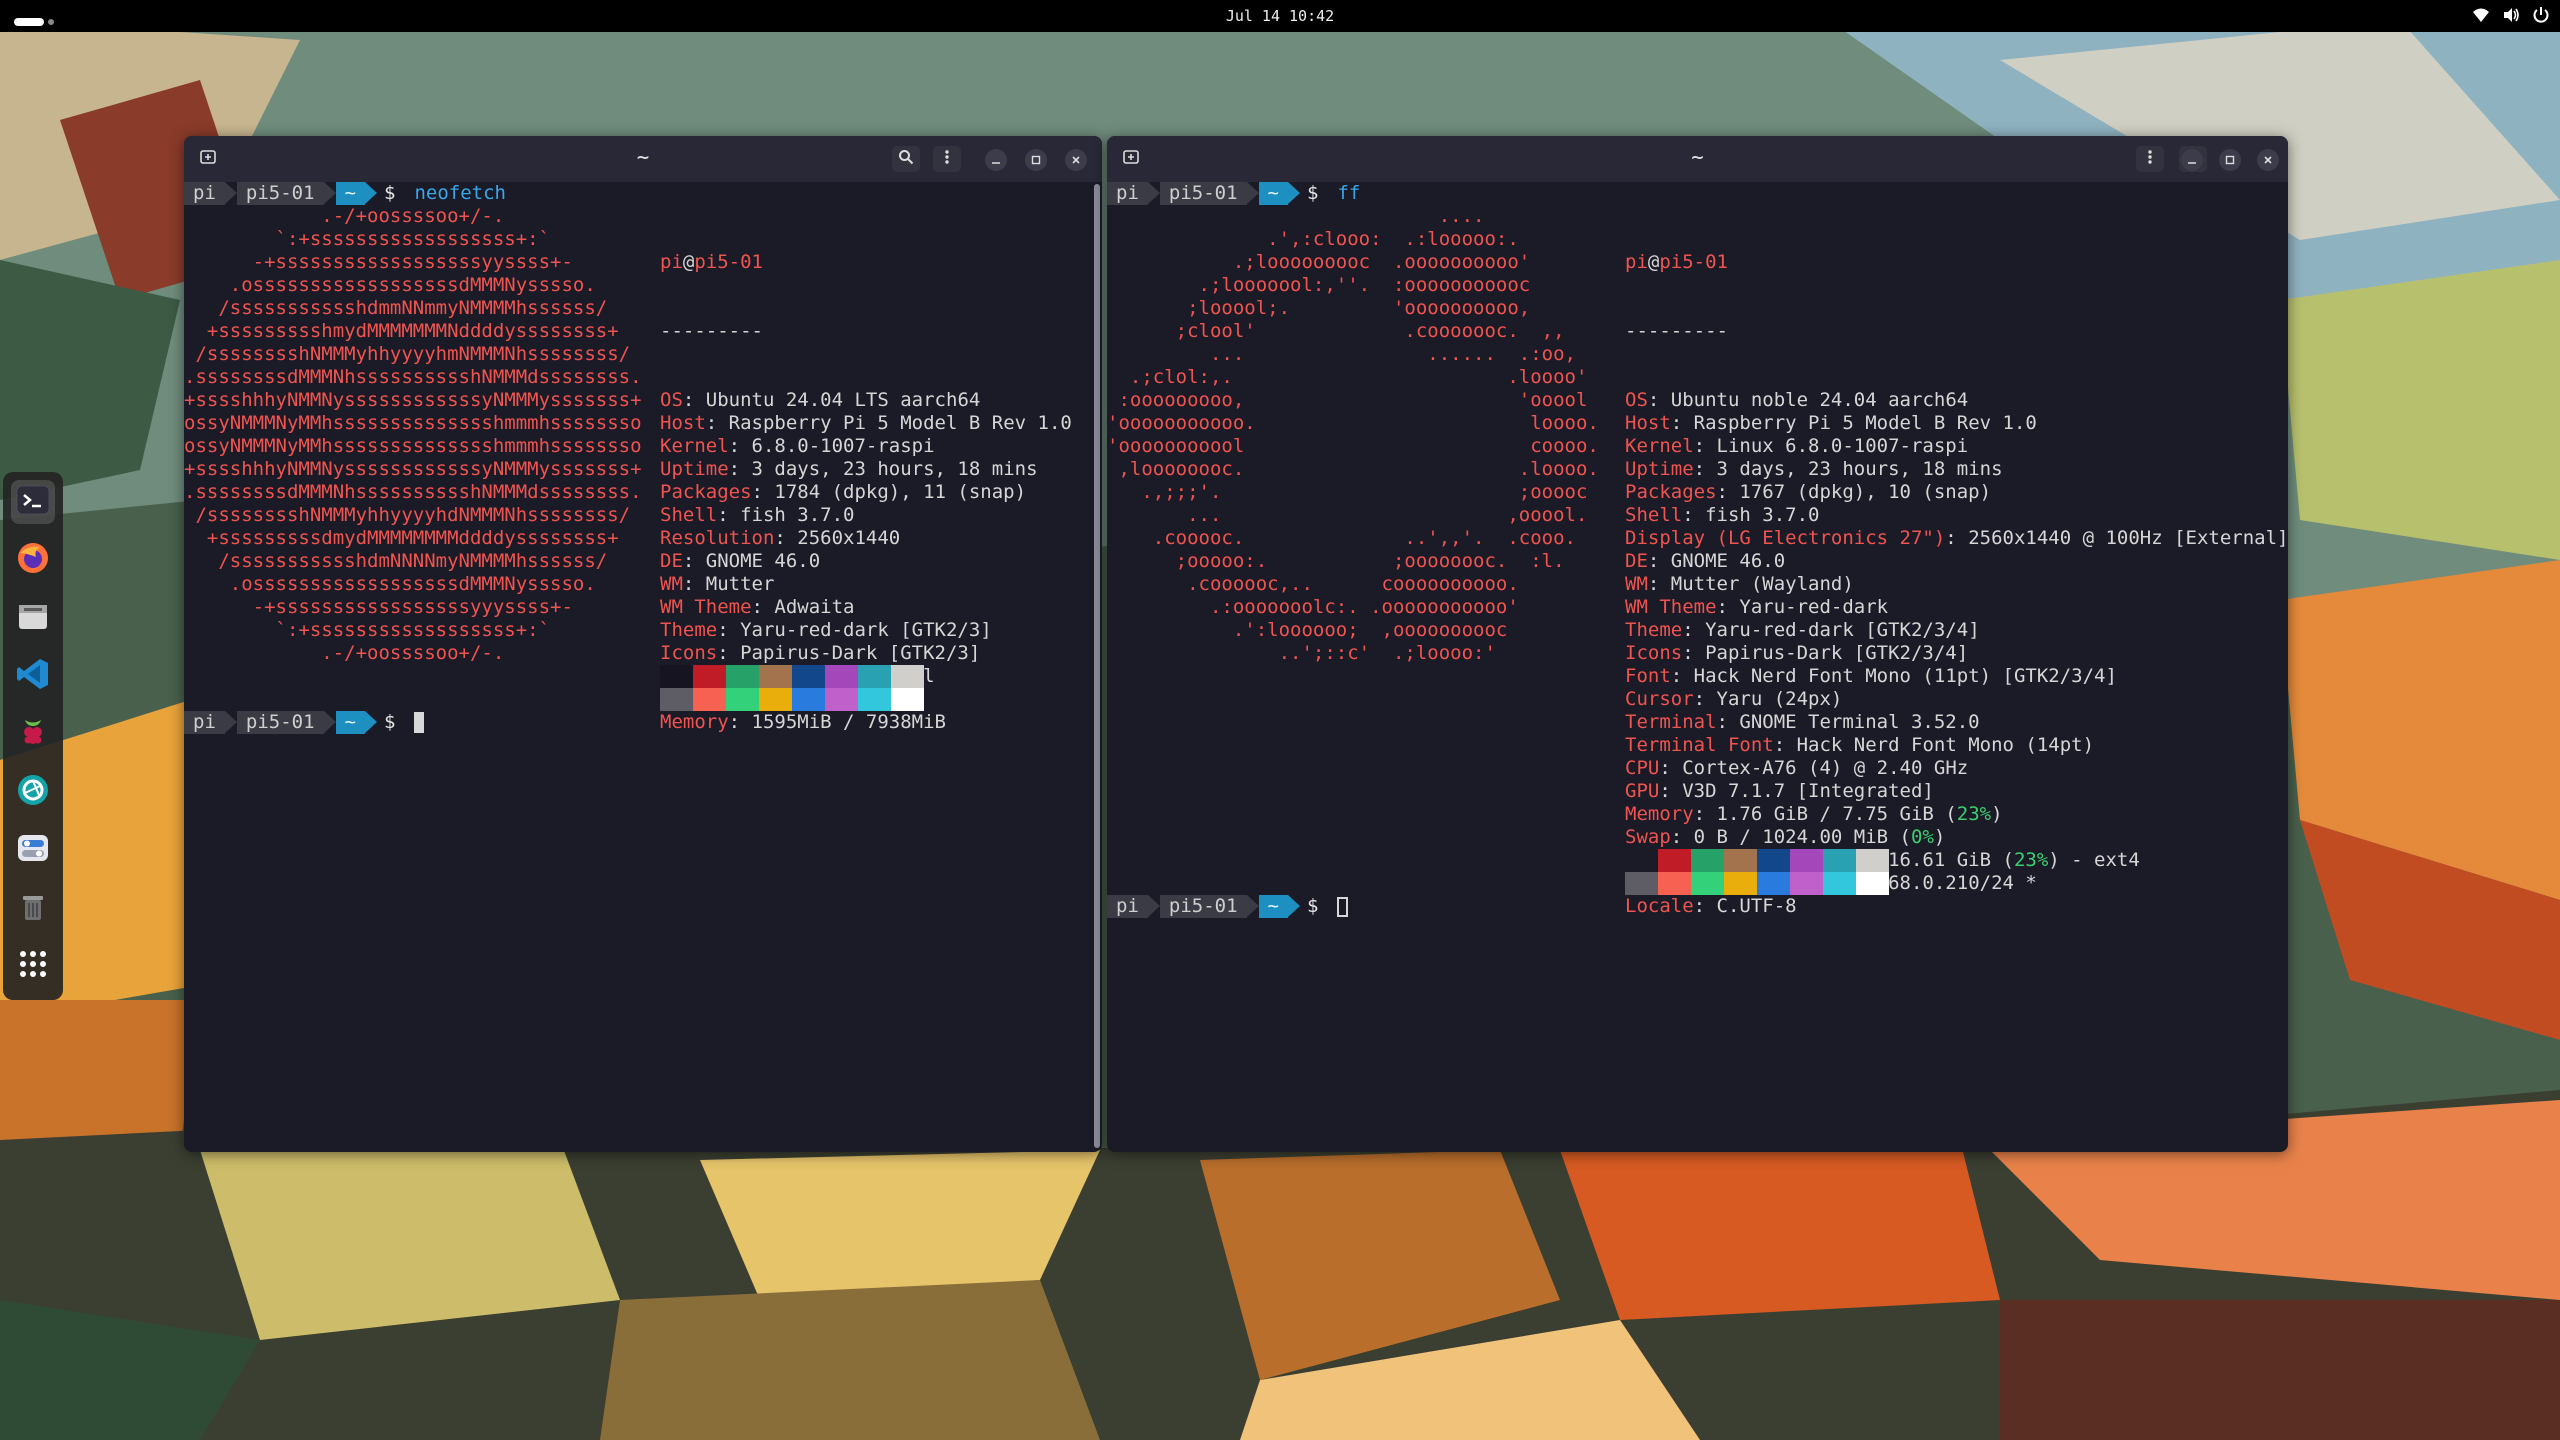 Image resolution: width=2560 pixels, height=1440 pixels. What do you see at coordinates (689, 630) in the screenshot?
I see `info-key: Theme` at bounding box center [689, 630].